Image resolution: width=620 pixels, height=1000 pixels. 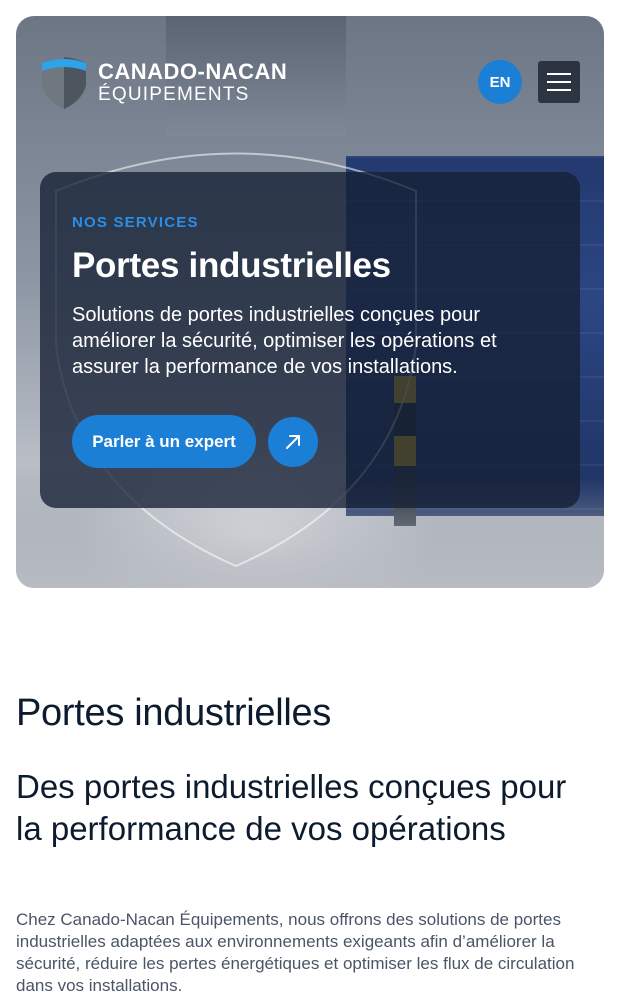 I want to click on logo-line-1: CANADO-NACAN, so click(x=193, y=71).